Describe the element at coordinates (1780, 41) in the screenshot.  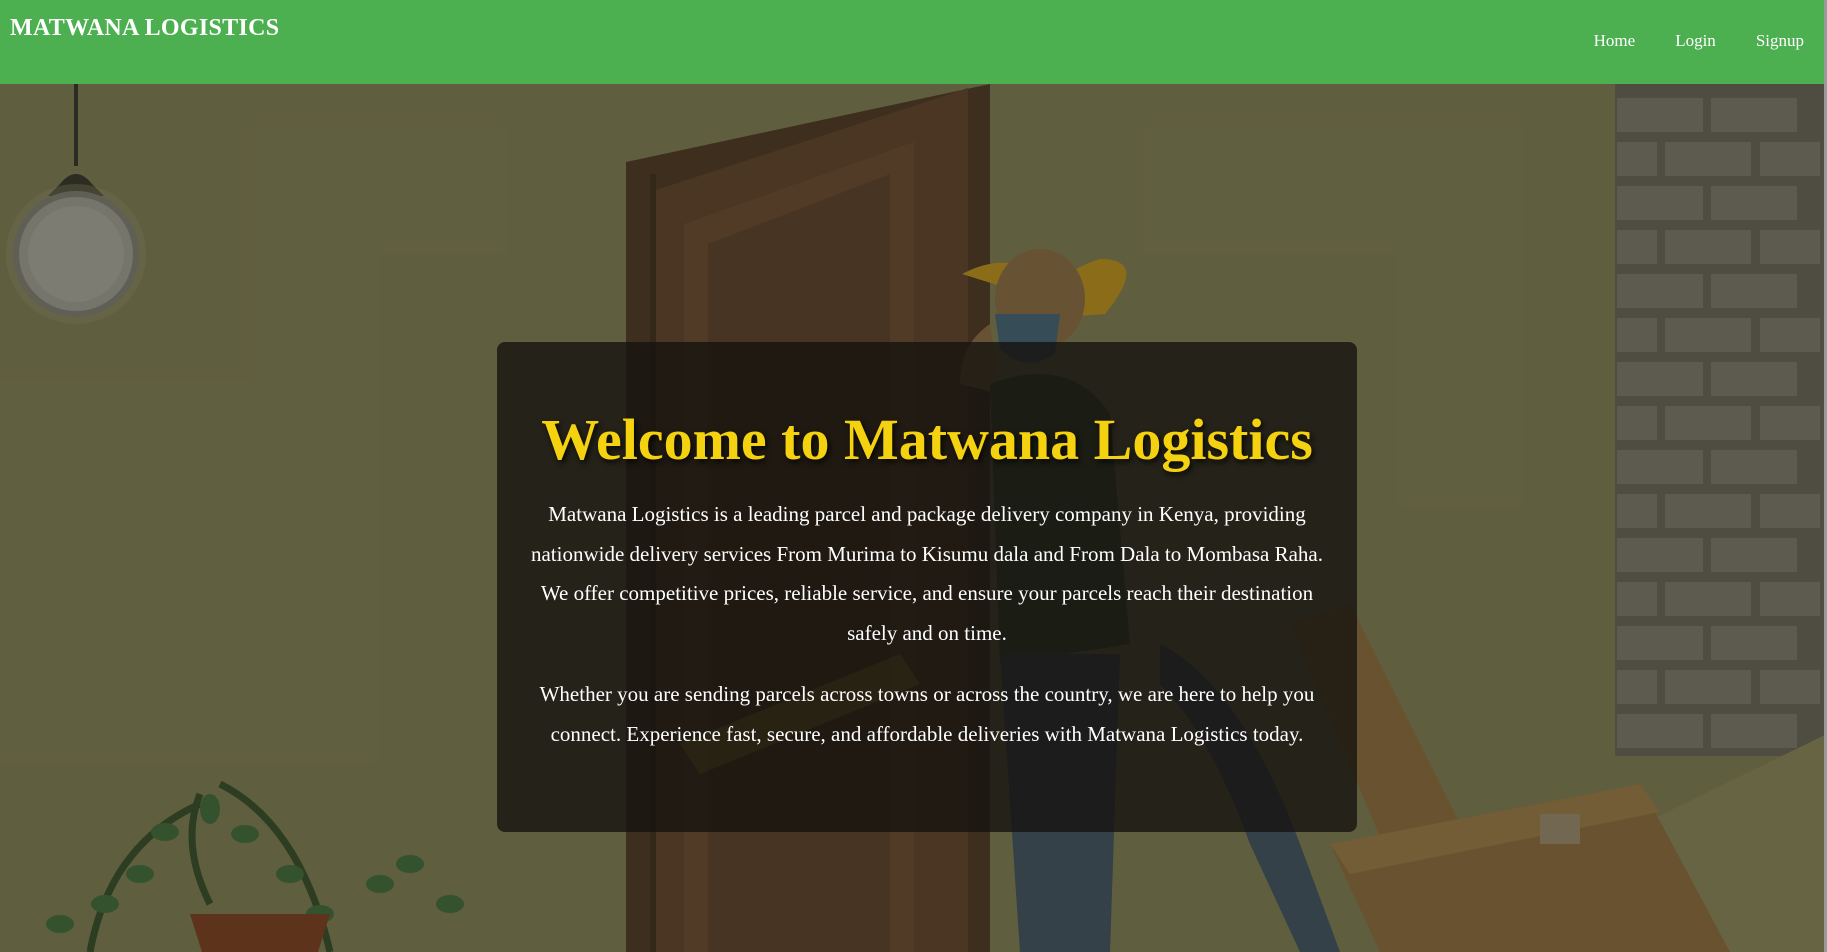
I see `nav-signup-link: Signup` at that location.